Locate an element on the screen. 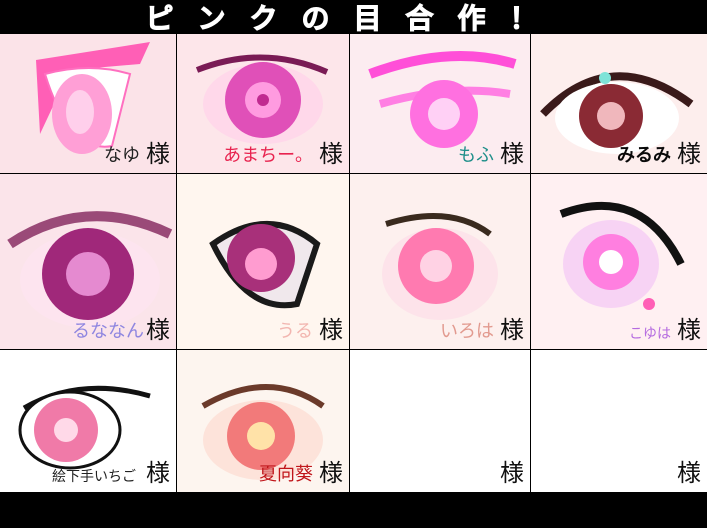  artist-name: 夏向葵 is located at coordinates (286, 474).